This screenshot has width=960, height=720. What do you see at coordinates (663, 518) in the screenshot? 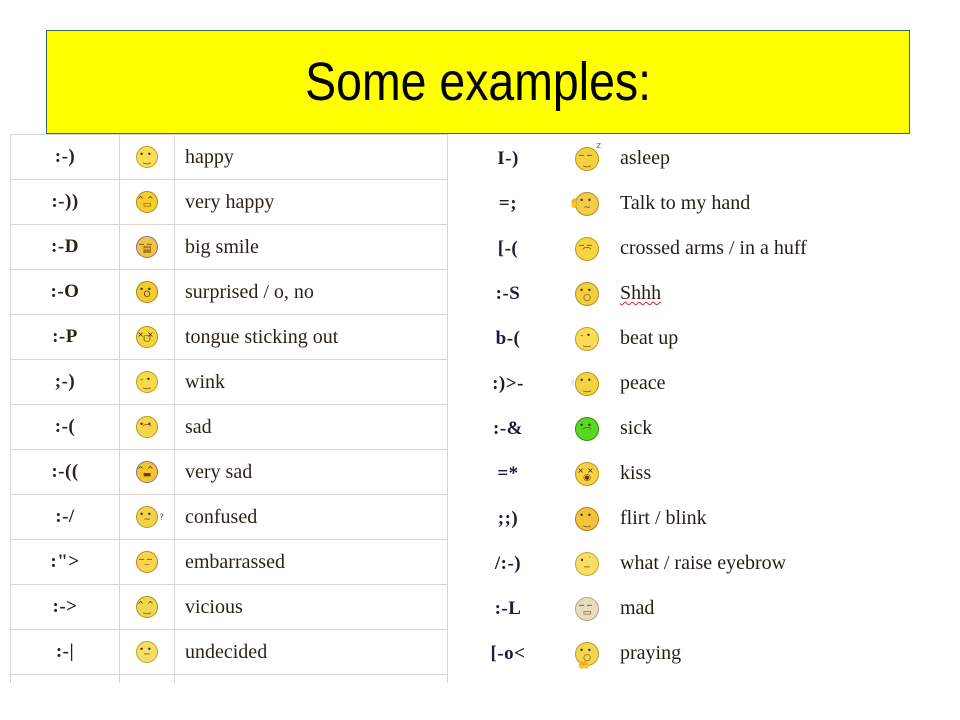
I see `emoticon-description: flirt / blink` at bounding box center [663, 518].